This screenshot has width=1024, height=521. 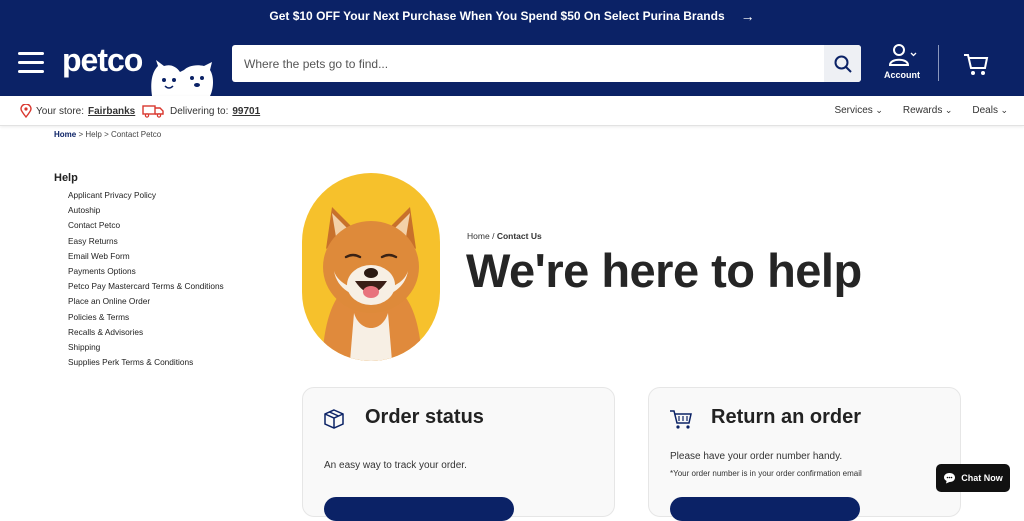 I want to click on sidebar-item-recalls: Recalls & Advisories, so click(x=146, y=332).